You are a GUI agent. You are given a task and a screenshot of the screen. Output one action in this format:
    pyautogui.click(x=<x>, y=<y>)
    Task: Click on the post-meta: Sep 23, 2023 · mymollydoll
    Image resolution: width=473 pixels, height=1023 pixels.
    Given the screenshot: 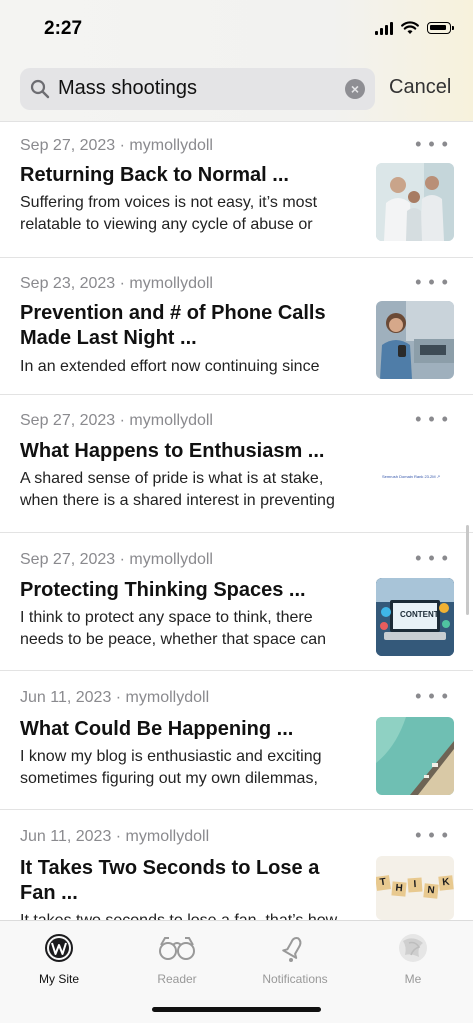 What is the action you would take?
    pyautogui.click(x=116, y=283)
    